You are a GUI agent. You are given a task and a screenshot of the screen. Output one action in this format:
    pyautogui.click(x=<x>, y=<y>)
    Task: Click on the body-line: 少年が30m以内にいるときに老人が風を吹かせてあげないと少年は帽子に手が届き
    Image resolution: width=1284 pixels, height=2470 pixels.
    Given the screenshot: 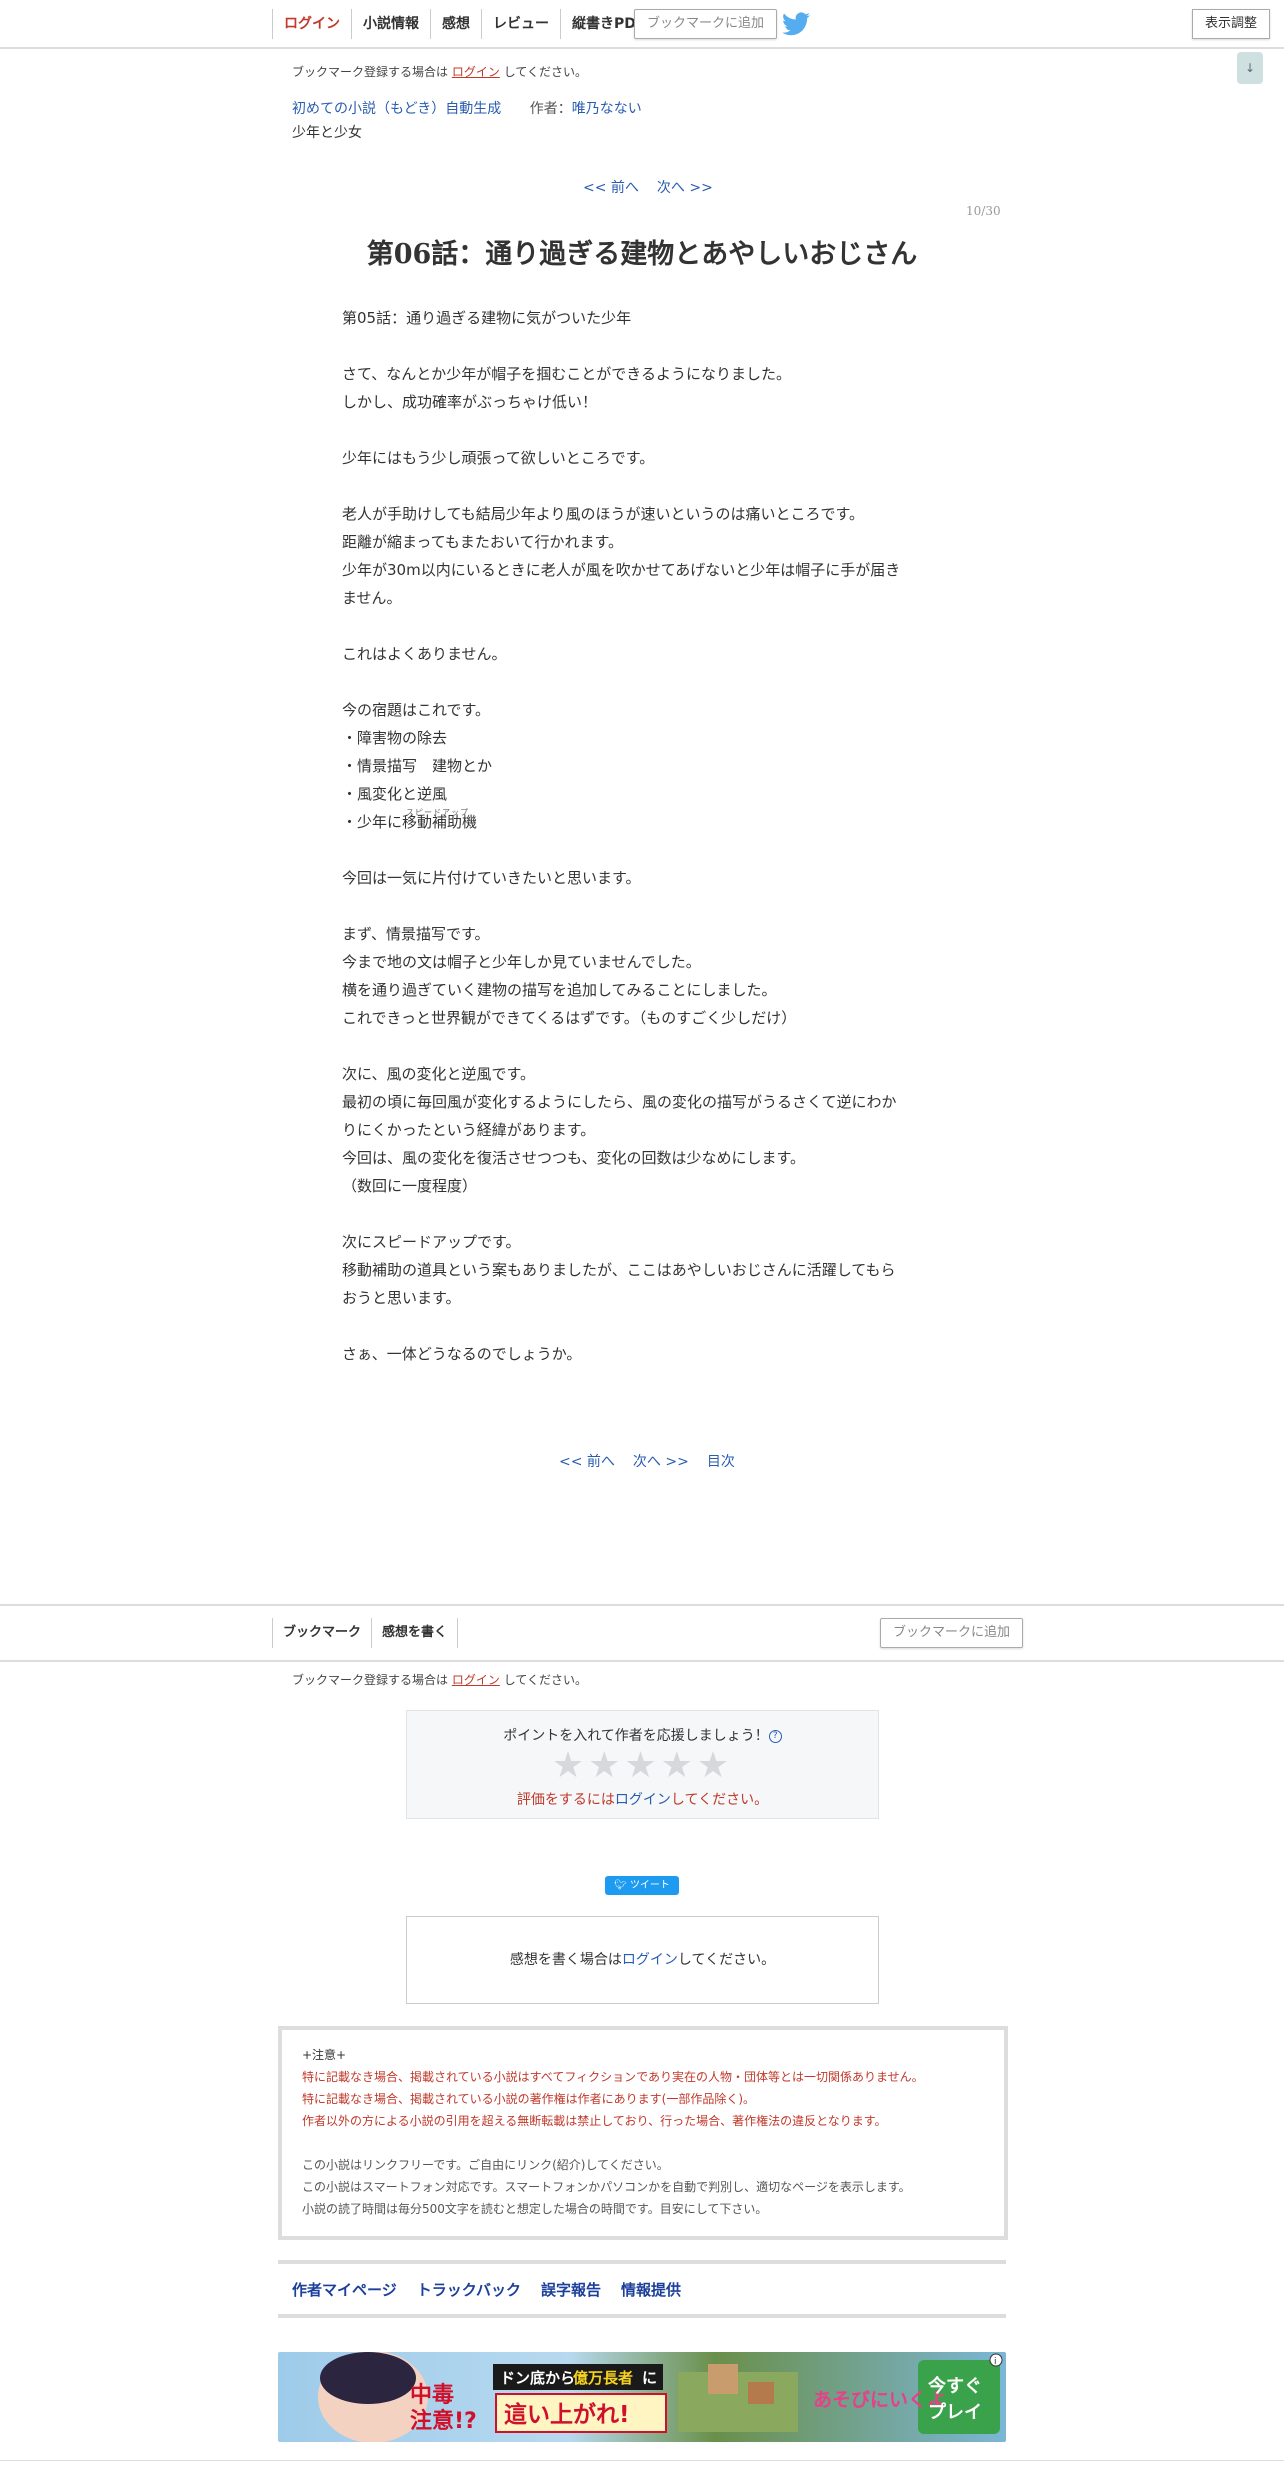 What is the action you would take?
    pyautogui.click(x=621, y=570)
    